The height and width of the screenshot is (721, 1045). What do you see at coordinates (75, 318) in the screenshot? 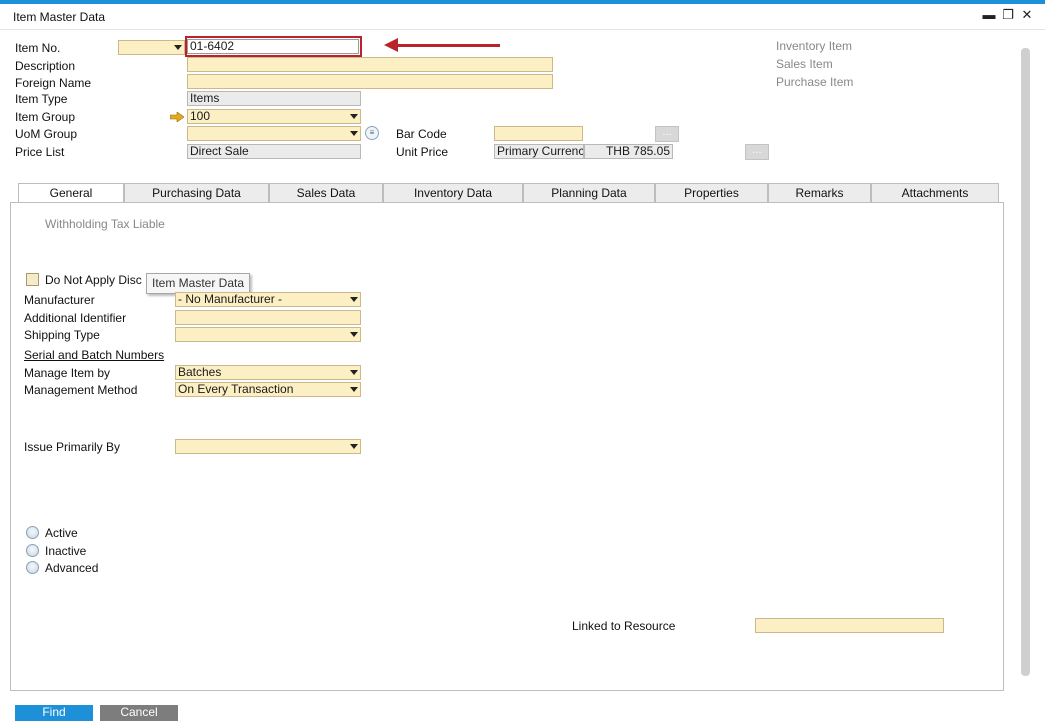
I see `additional-identifier-label: Additional Identifier` at bounding box center [75, 318].